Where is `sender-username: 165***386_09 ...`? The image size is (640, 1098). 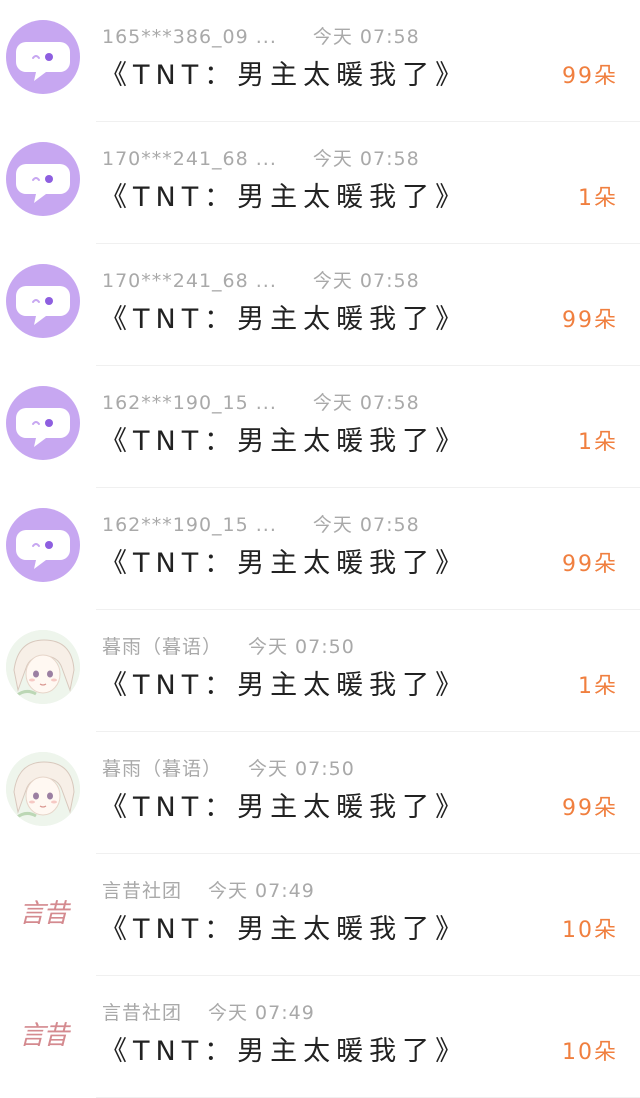 sender-username: 165***386_09 ... is located at coordinates (189, 37).